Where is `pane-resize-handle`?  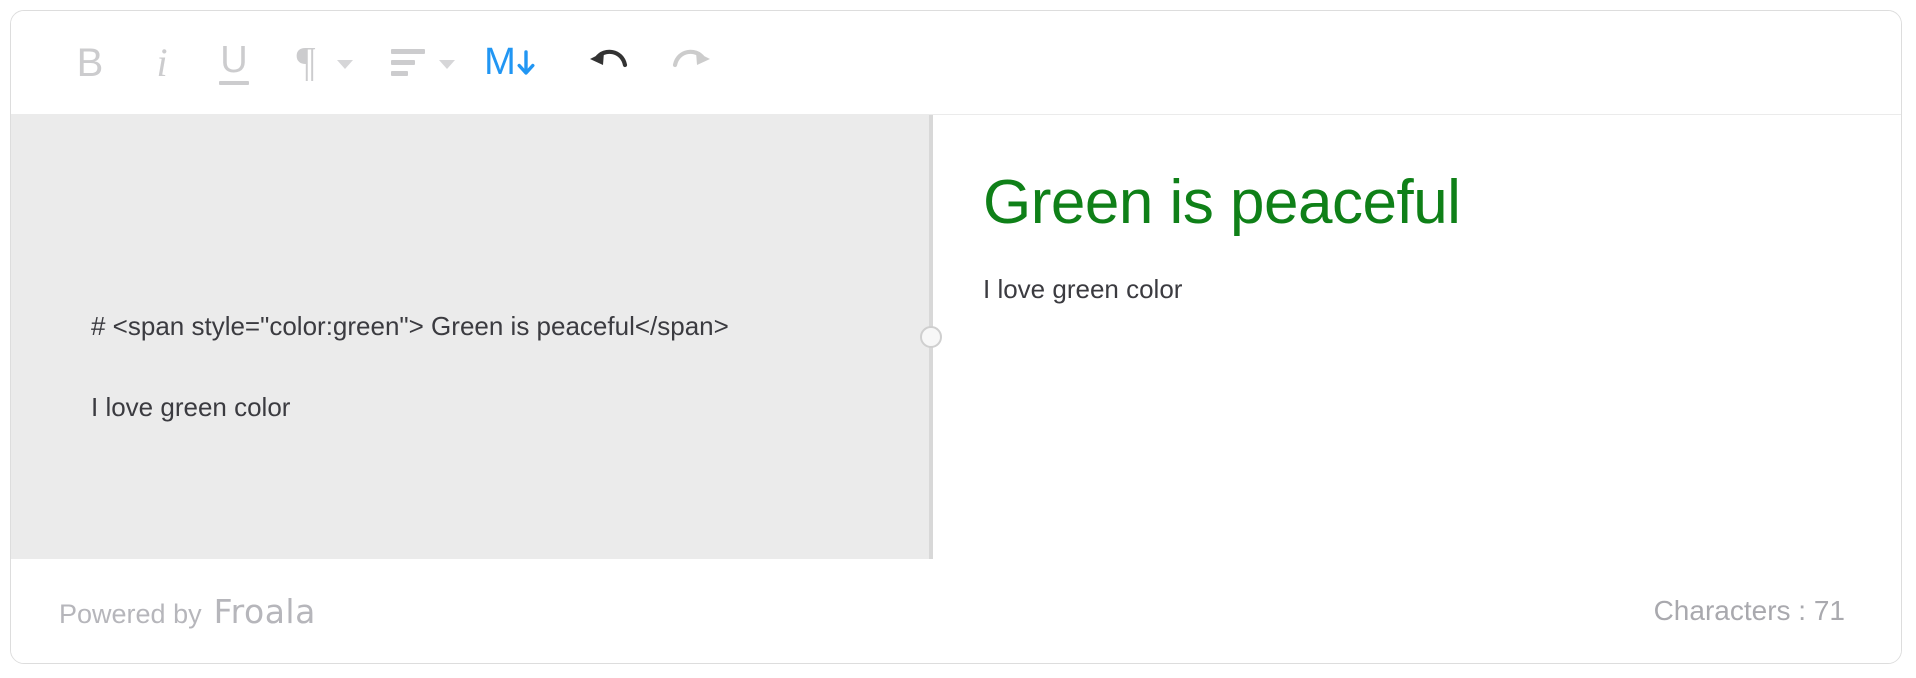
pane-resize-handle is located at coordinates (931, 337).